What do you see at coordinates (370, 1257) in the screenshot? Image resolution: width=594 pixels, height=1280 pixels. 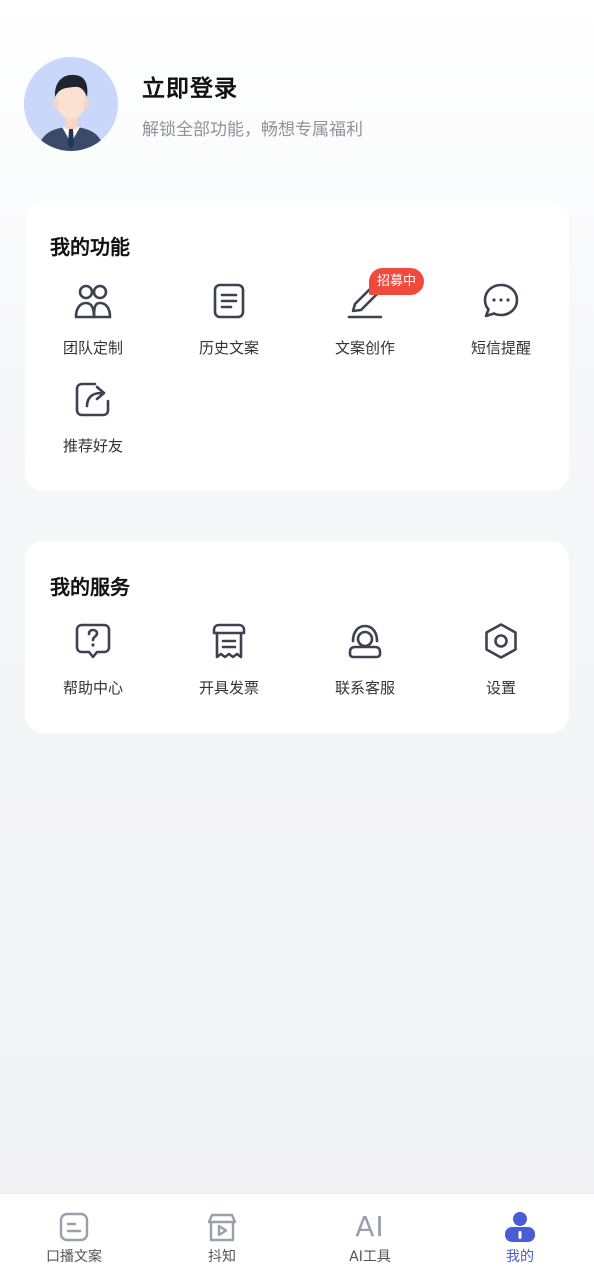 I see `tab-label: AI工具` at bounding box center [370, 1257].